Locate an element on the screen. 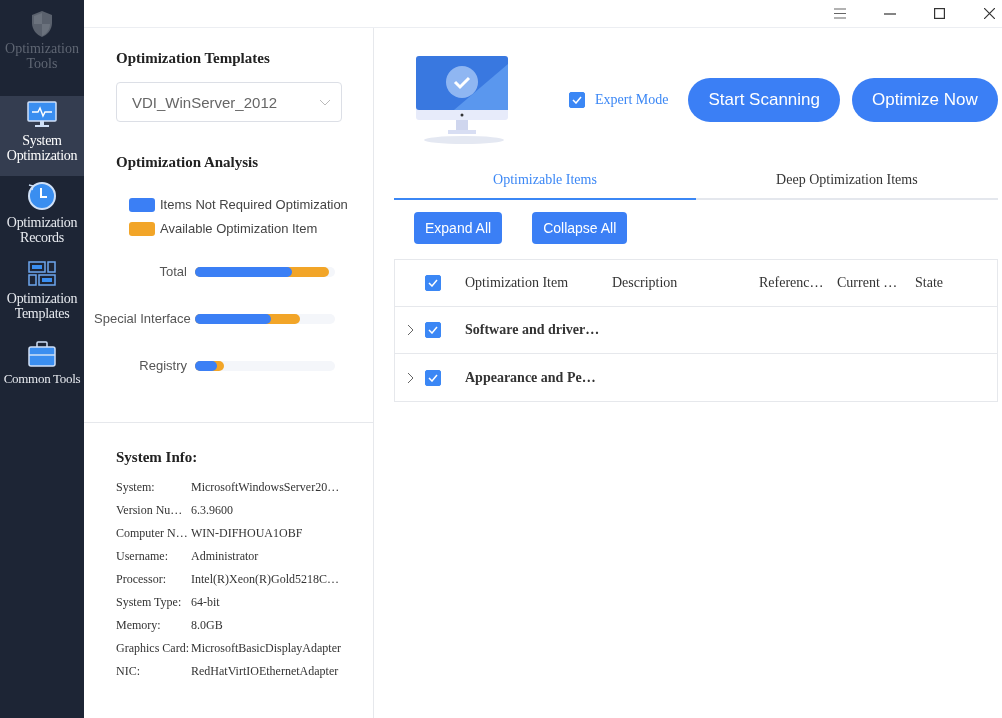 The width and height of the screenshot is (1002, 718). layout-grid-icon is located at coordinates (42, 274).